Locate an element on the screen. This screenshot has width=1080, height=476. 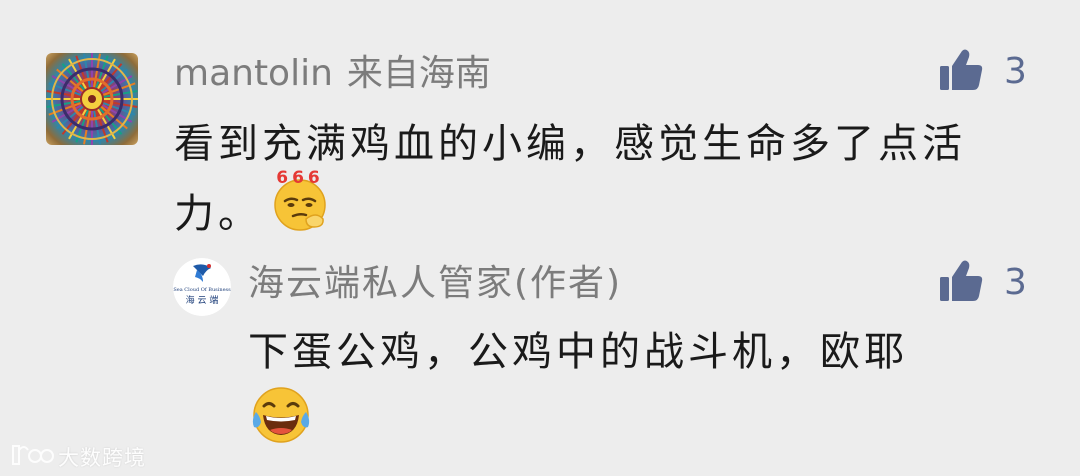
svg-text: 海 云 端 is located at coordinates (202, 300).